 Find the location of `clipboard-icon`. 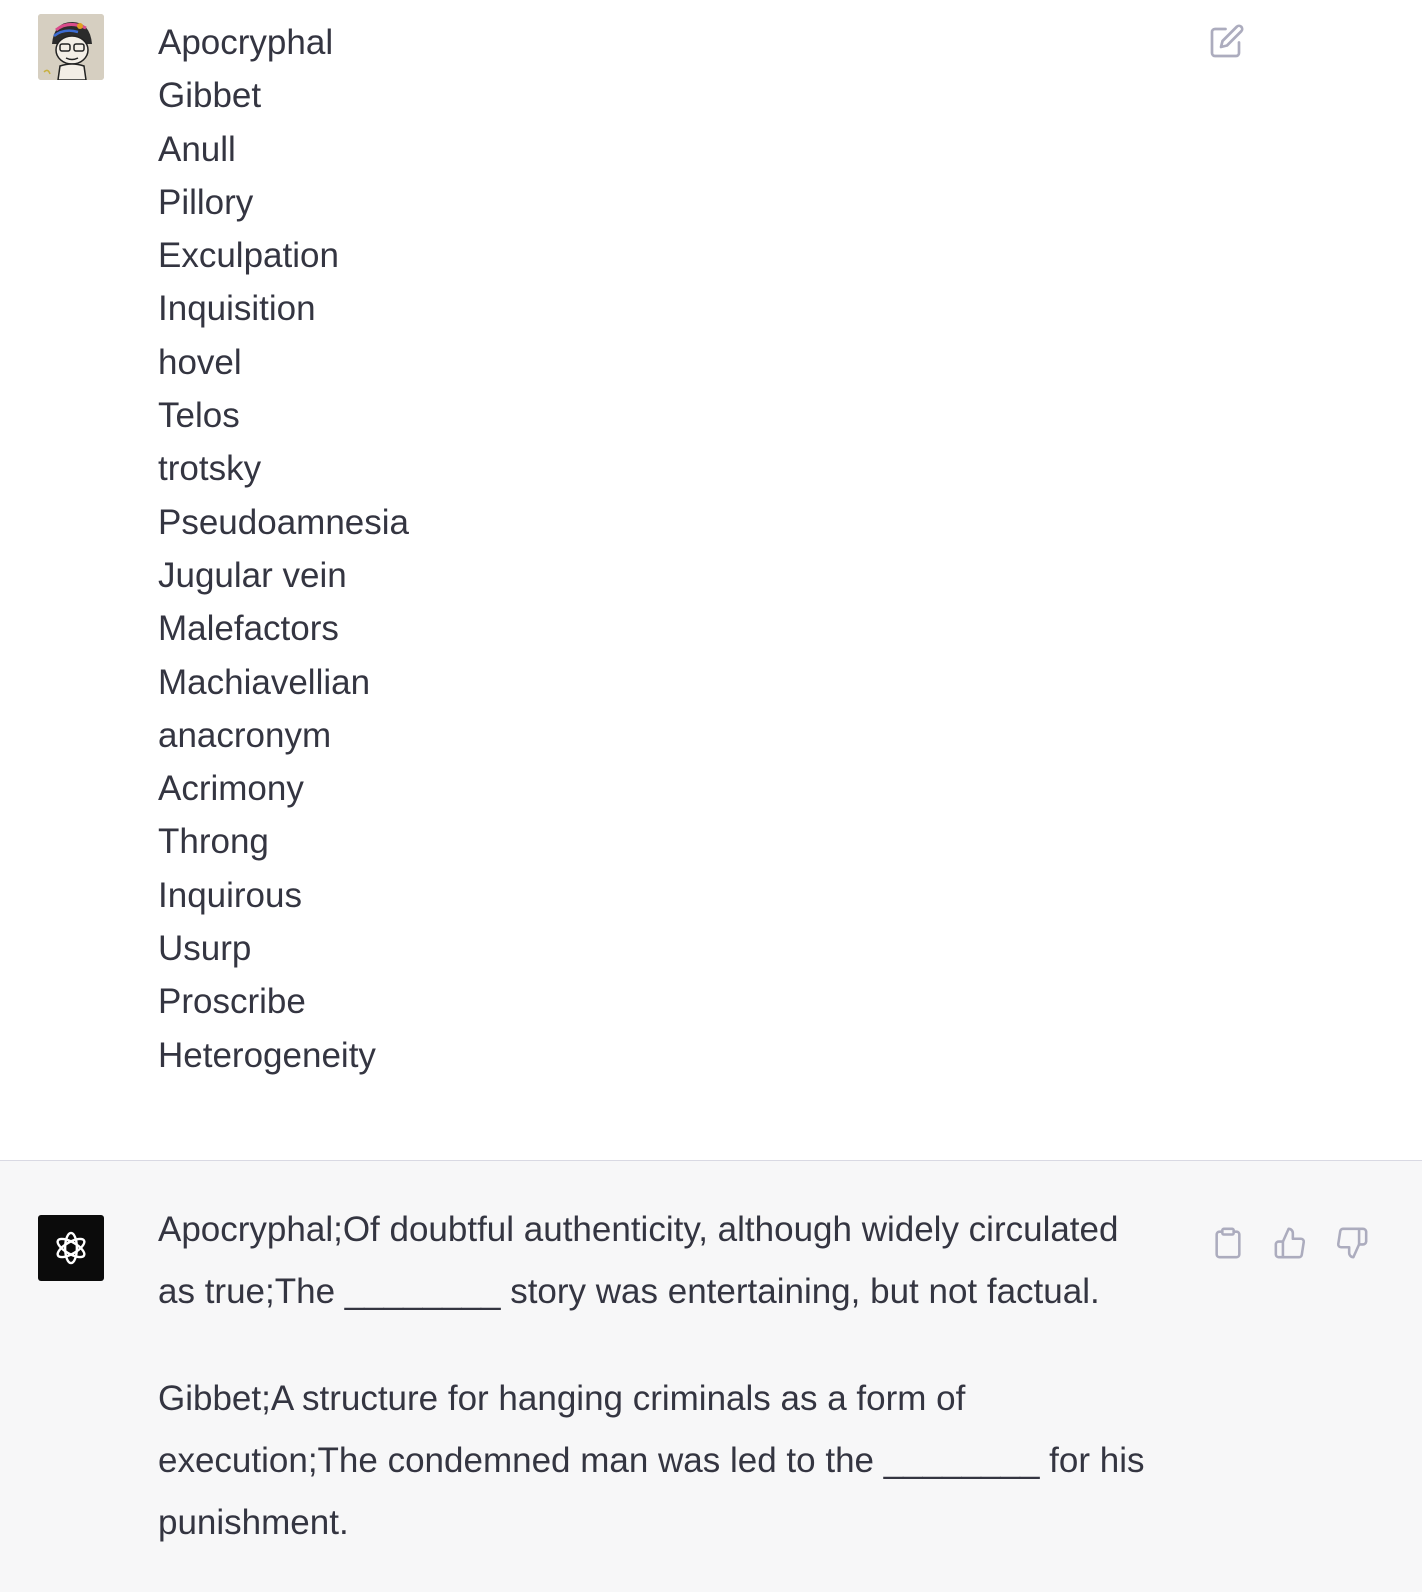

clipboard-icon is located at coordinates (1228, 1243).